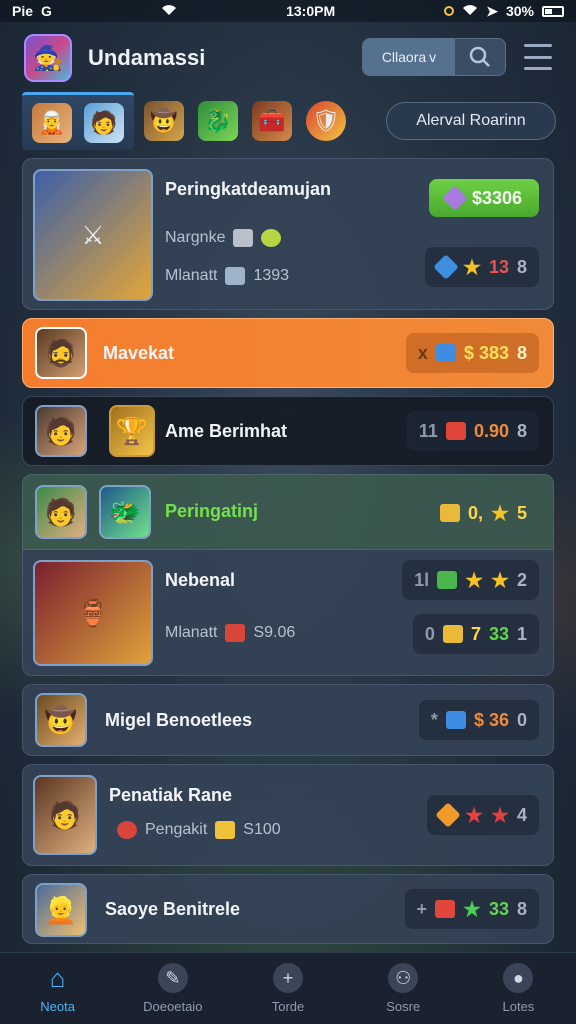  What do you see at coordinates (226, 431) in the screenshot?
I see `item-title: Ame Berimhat` at bounding box center [226, 431].